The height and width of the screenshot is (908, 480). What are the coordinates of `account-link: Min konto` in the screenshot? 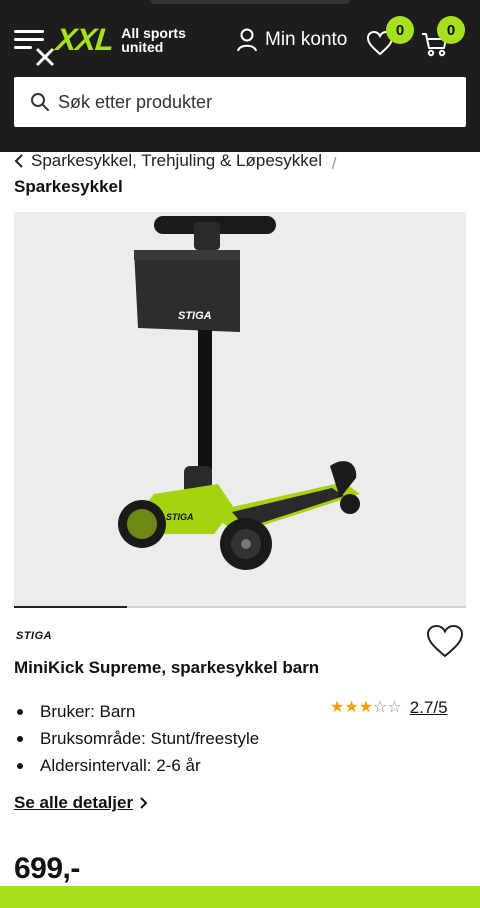 It's located at (291, 40).